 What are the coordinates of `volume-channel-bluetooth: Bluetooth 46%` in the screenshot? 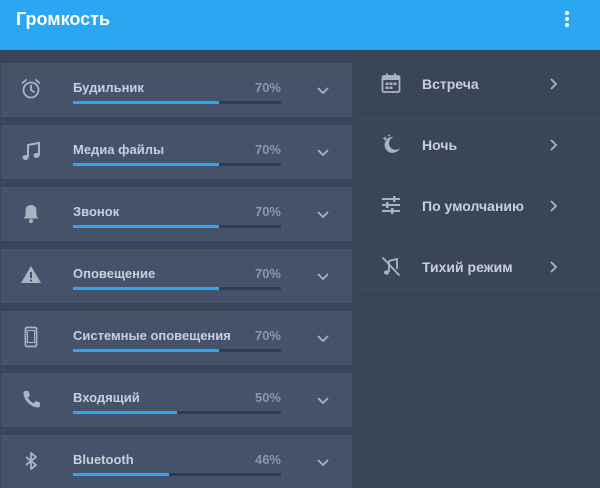 It's located at (176, 461).